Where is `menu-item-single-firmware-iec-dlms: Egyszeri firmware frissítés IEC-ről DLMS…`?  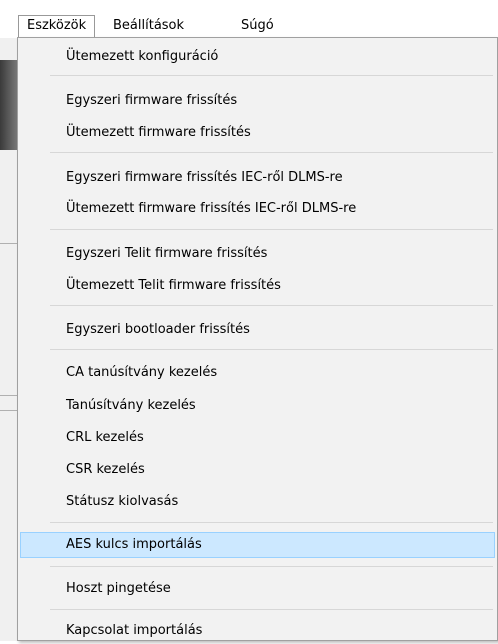
menu-item-single-firmware-iec-dlms: Egyszeri firmware frissítés IEC-ről DLMS… is located at coordinates (257, 178).